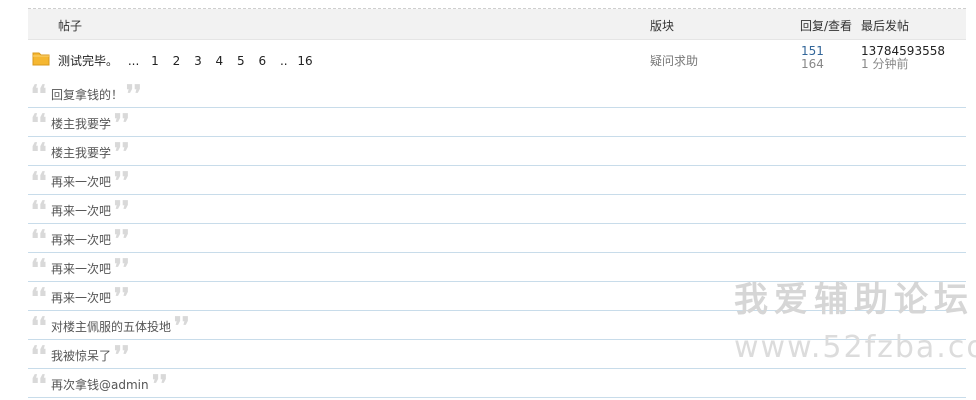 This screenshot has width=976, height=400. What do you see at coordinates (854, 300) in the screenshot?
I see `watermark-name: 我爱辅助论坛` at bounding box center [854, 300].